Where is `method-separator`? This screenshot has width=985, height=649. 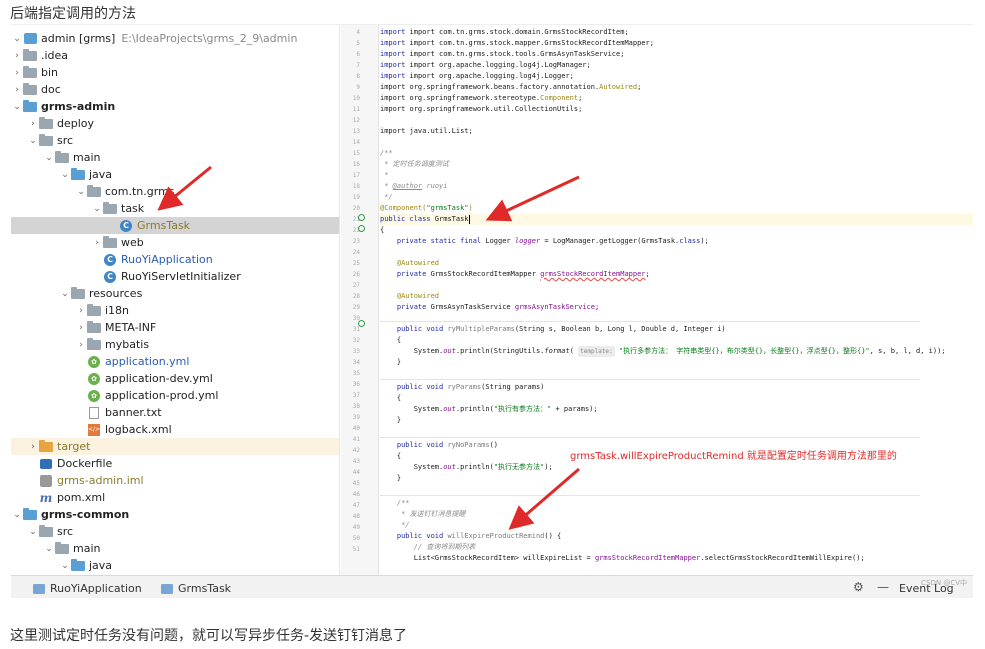 method-separator is located at coordinates (650, 495).